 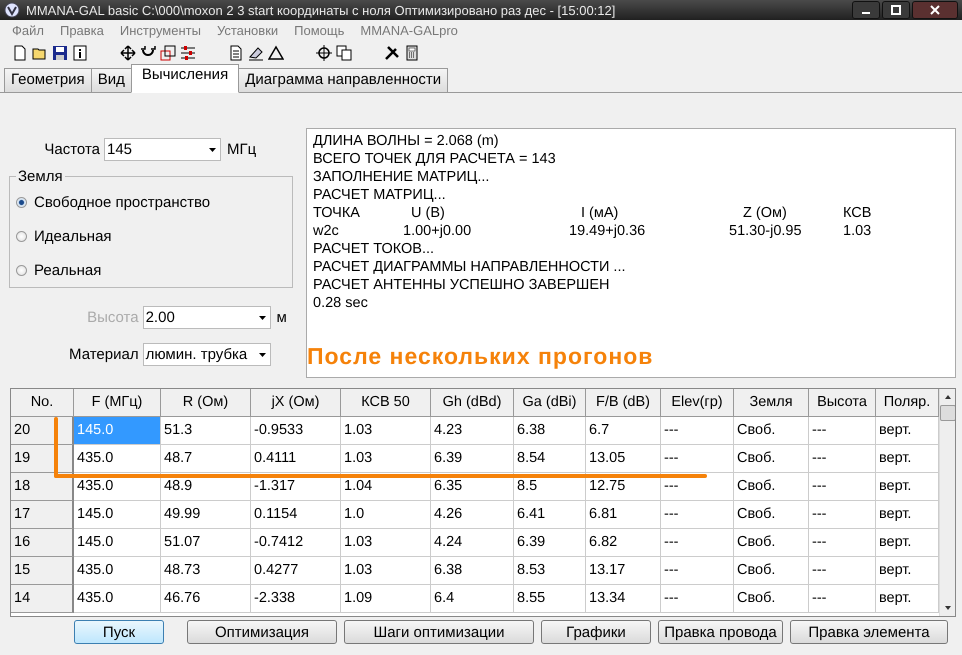 What do you see at coordinates (20, 53) in the screenshot?
I see `new-file-icon` at bounding box center [20, 53].